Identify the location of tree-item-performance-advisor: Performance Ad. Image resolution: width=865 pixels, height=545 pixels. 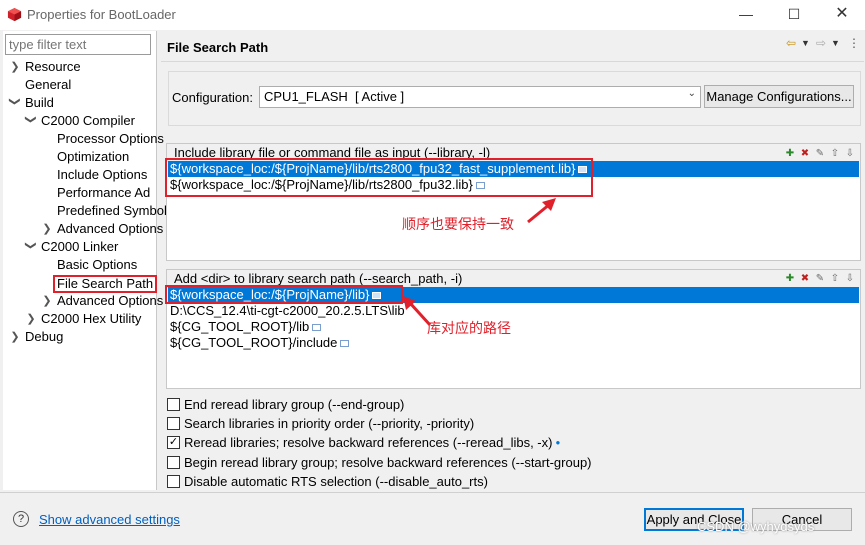
(103, 193).